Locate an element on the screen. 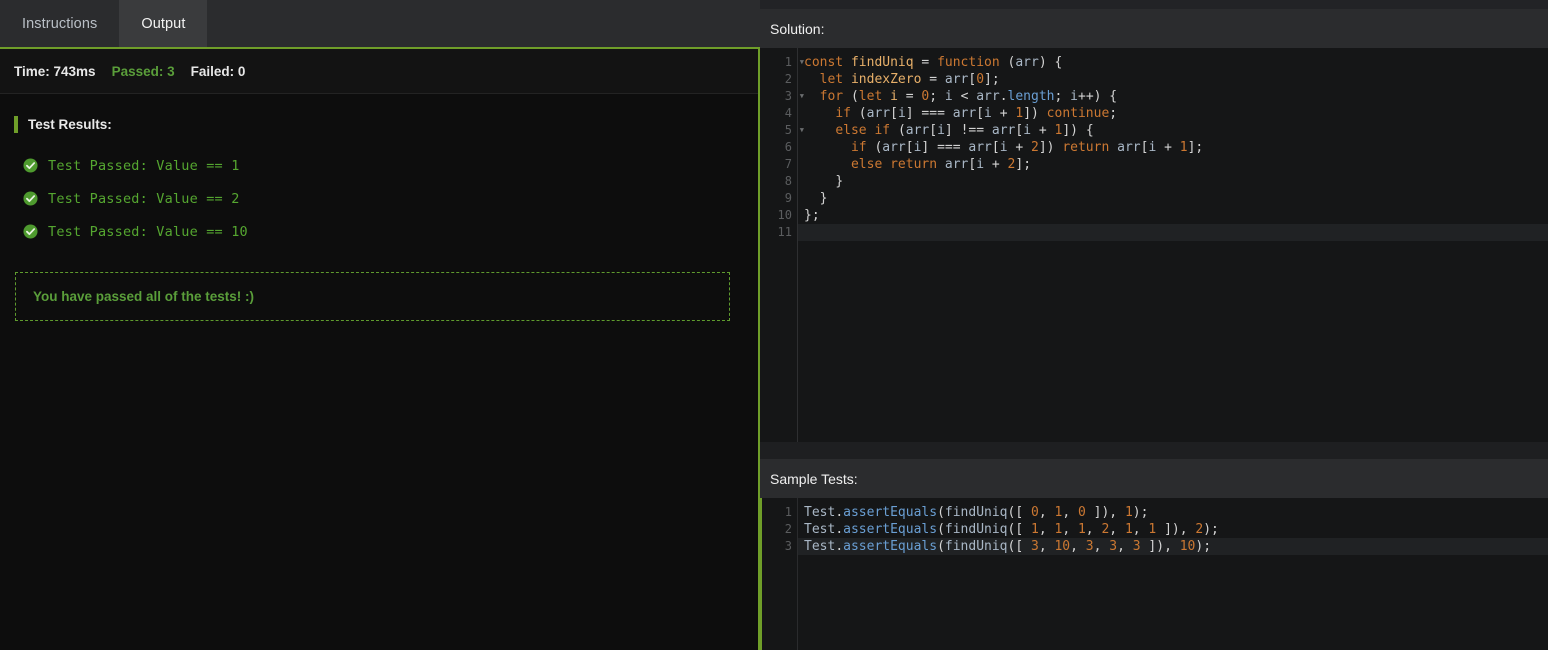  tab-instructions-label: Instructions is located at coordinates (60, 23).